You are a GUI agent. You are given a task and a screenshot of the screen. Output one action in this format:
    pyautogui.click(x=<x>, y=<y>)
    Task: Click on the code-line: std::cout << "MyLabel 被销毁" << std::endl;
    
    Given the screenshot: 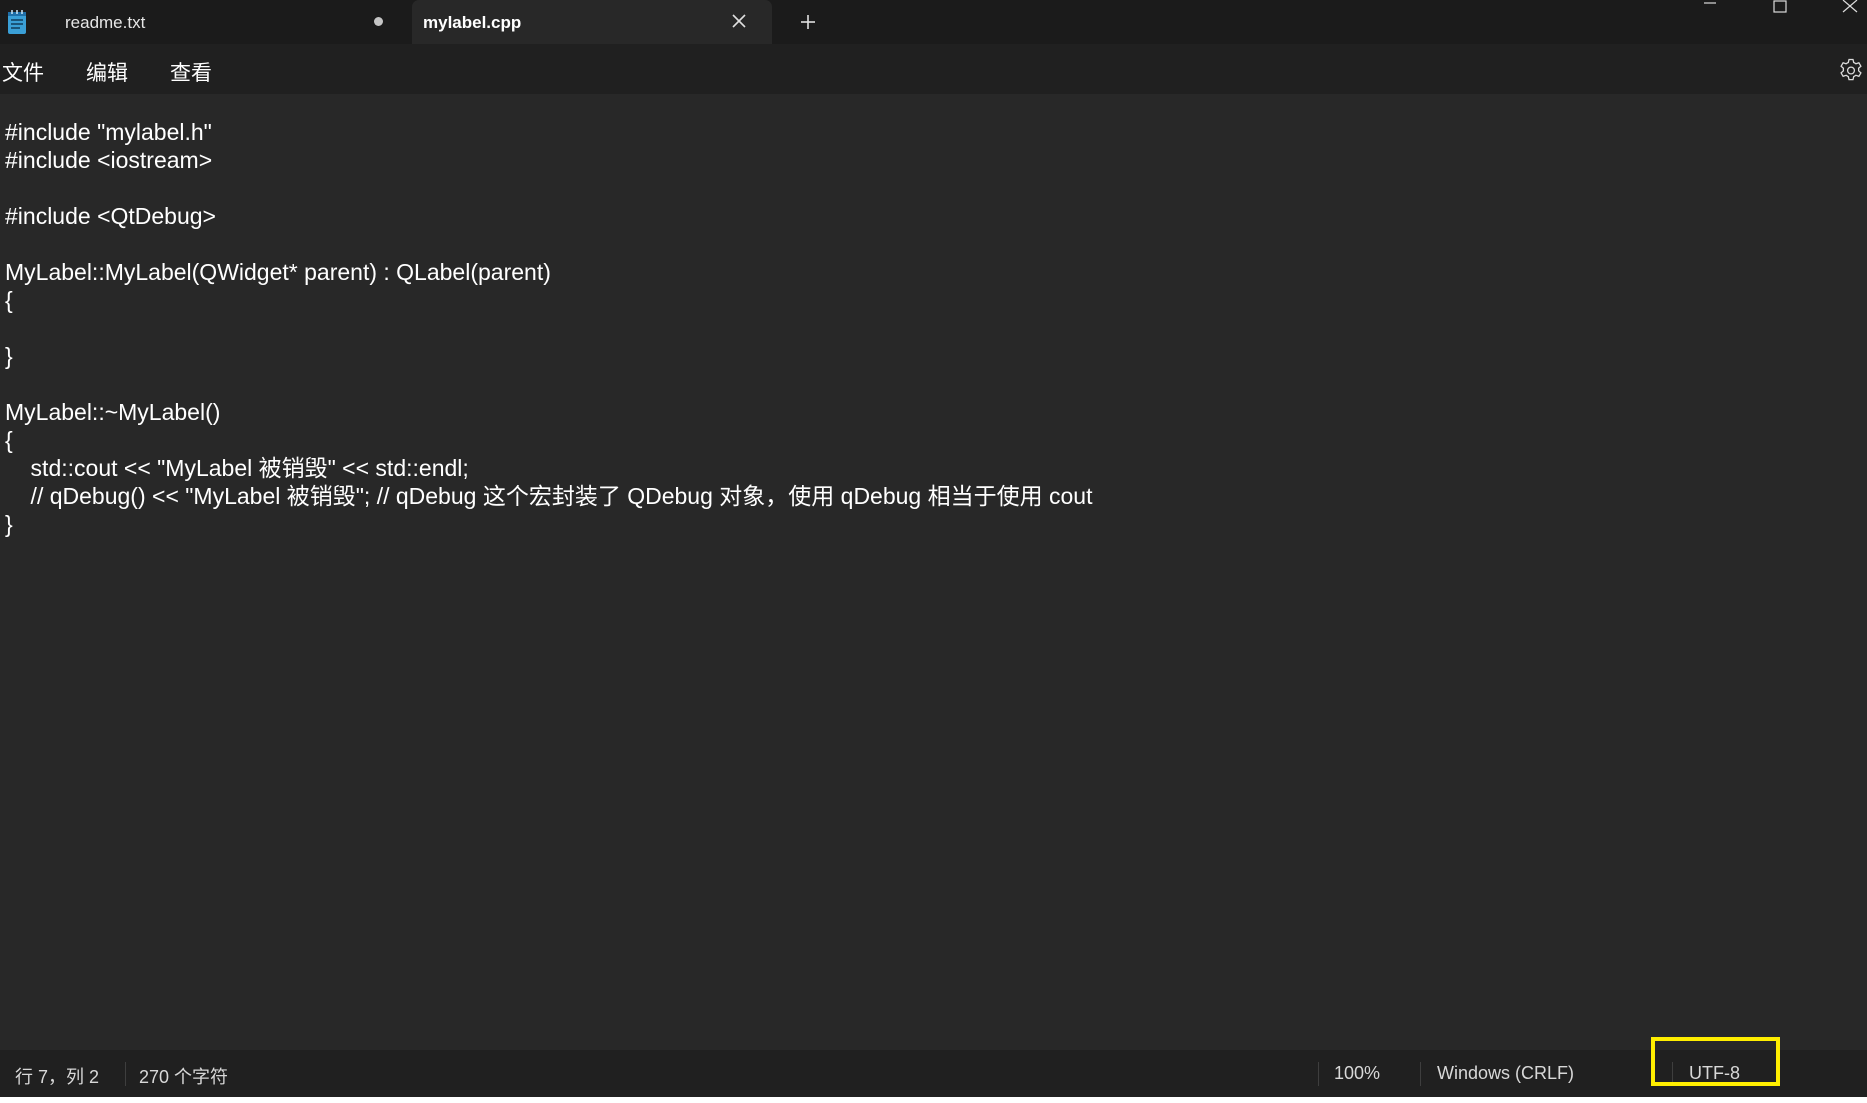 What is the action you would take?
    pyautogui.click(x=237, y=468)
    